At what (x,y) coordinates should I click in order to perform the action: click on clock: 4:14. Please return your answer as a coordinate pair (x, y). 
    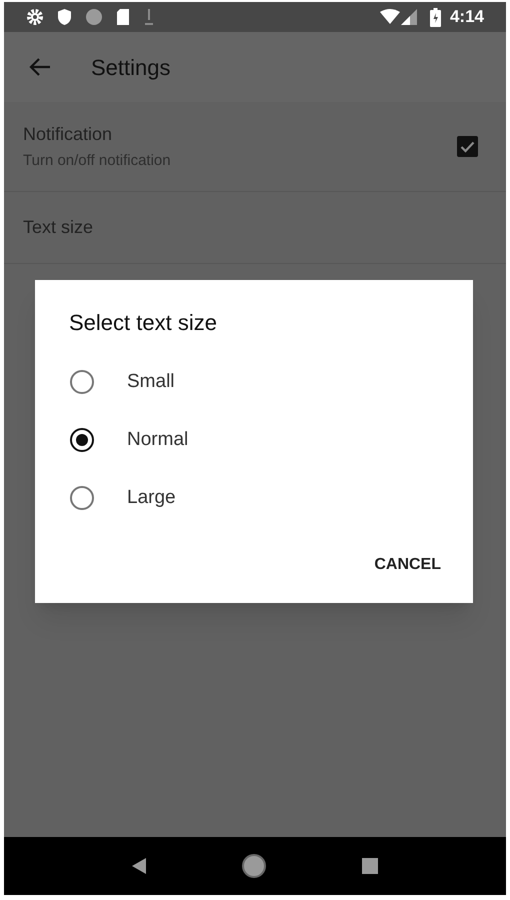
    Looking at the image, I should click on (467, 17).